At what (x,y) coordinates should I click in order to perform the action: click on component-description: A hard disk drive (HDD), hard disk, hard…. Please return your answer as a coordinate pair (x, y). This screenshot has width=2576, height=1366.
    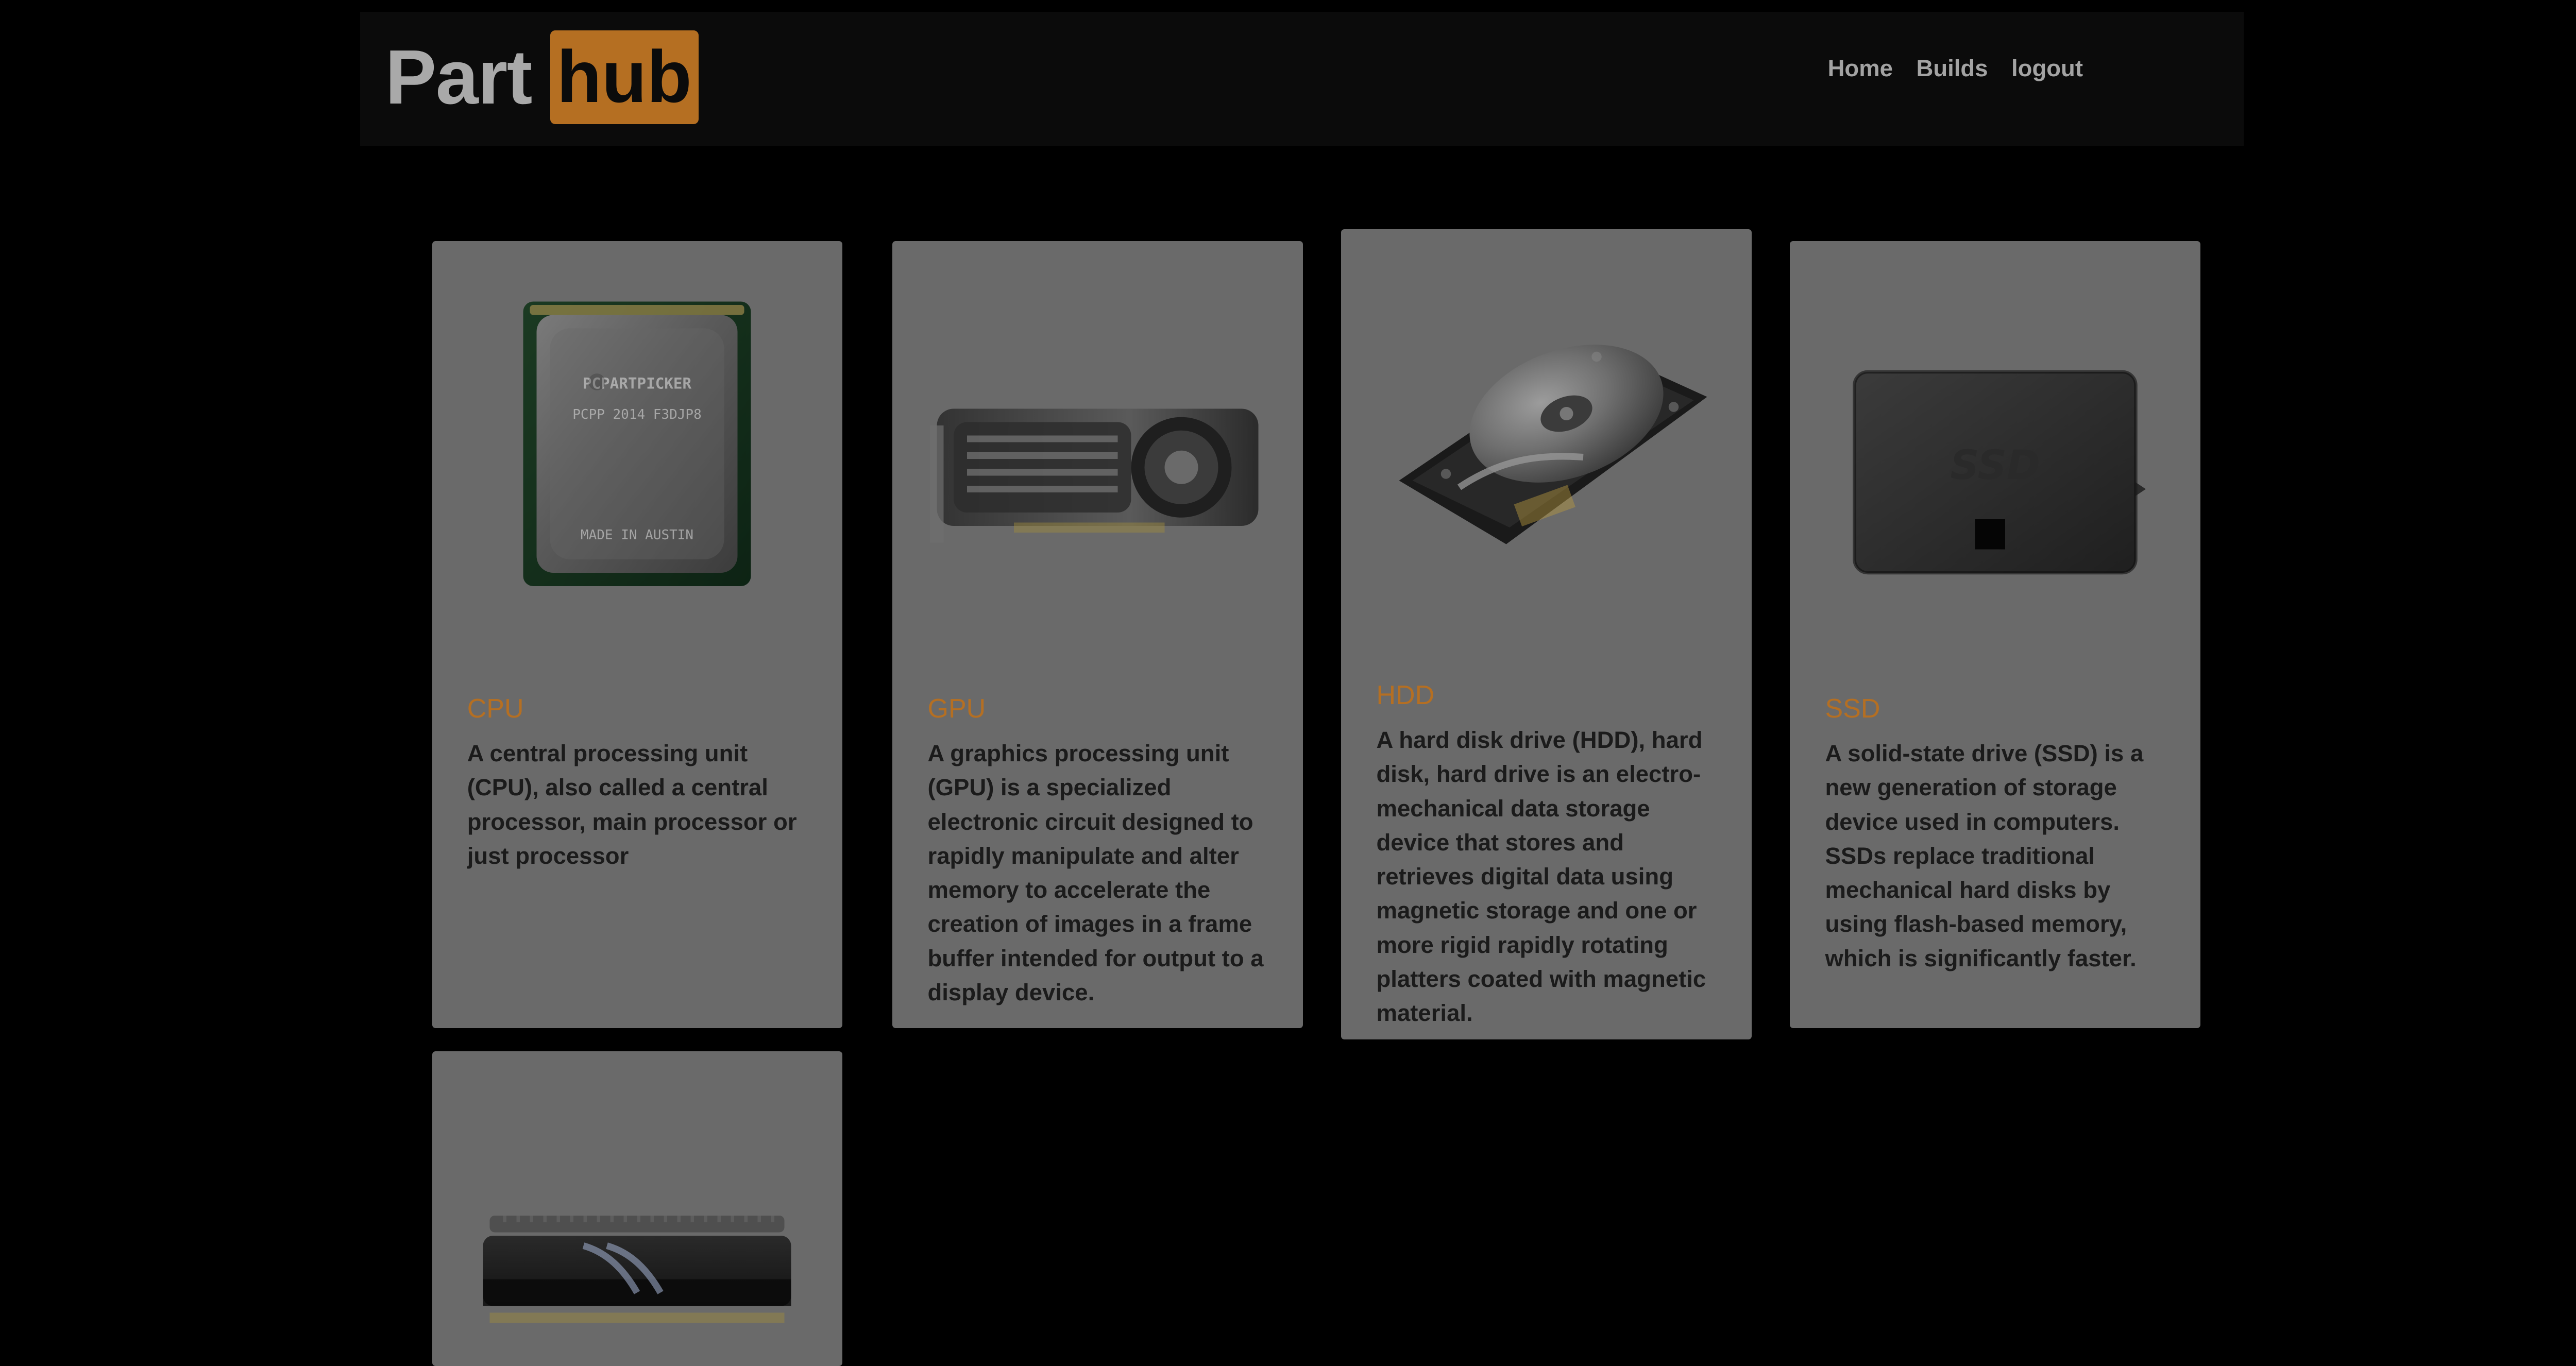
    Looking at the image, I should click on (1541, 877).